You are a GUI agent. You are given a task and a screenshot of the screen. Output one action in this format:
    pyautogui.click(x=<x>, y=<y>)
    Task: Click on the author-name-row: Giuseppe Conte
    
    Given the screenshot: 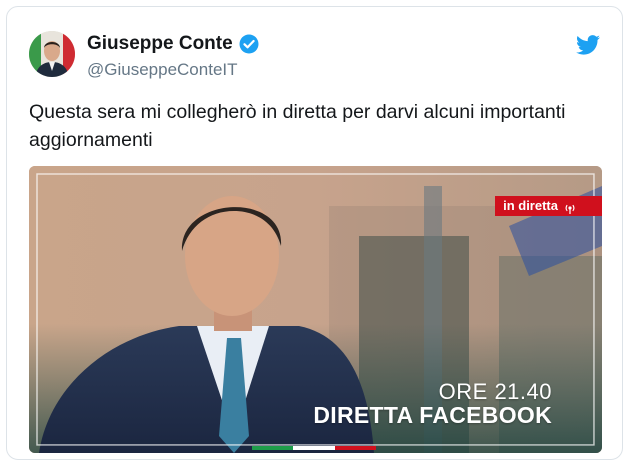 What is the action you would take?
    pyautogui.click(x=173, y=44)
    